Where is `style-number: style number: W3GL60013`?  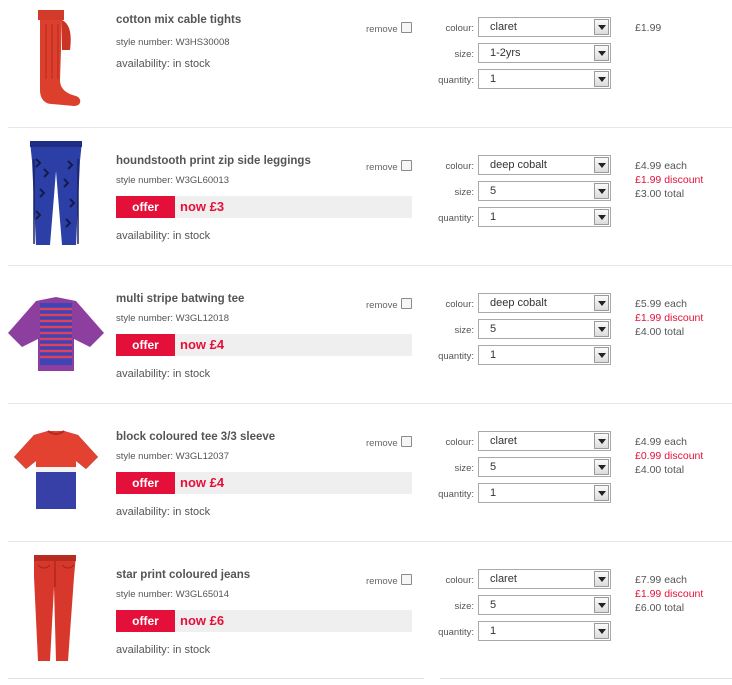
style-number: style number: W3GL60013 is located at coordinates (173, 180).